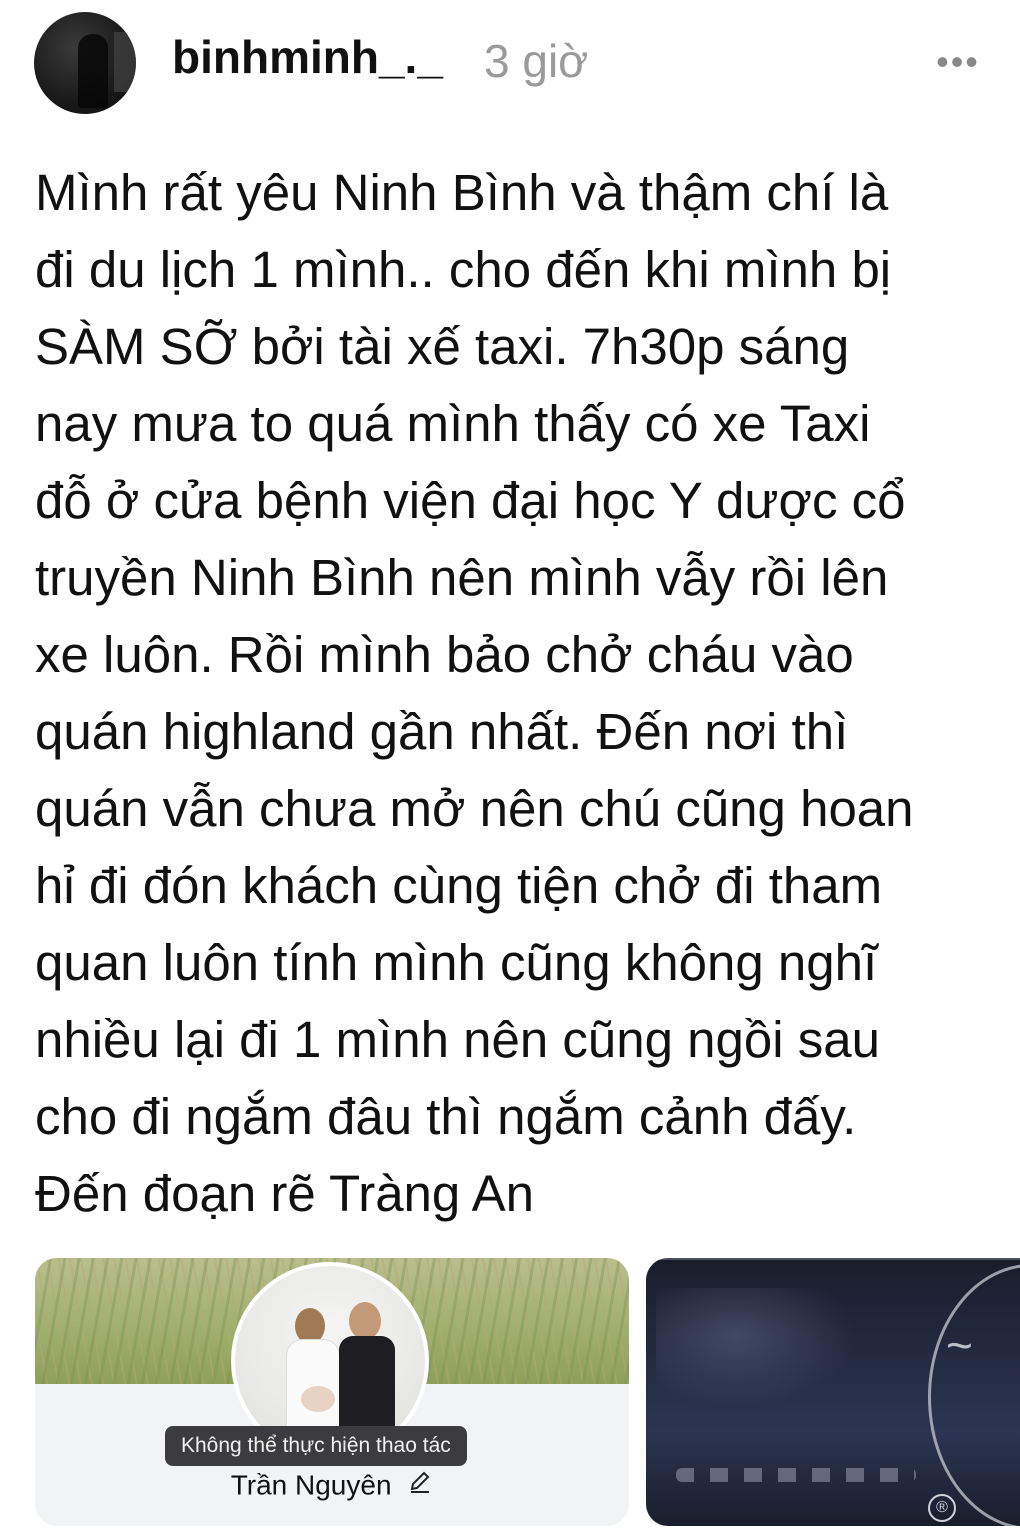 The width and height of the screenshot is (1020, 1529). I want to click on error-toast: Không thể thực hiện thao tác, so click(316, 1446).